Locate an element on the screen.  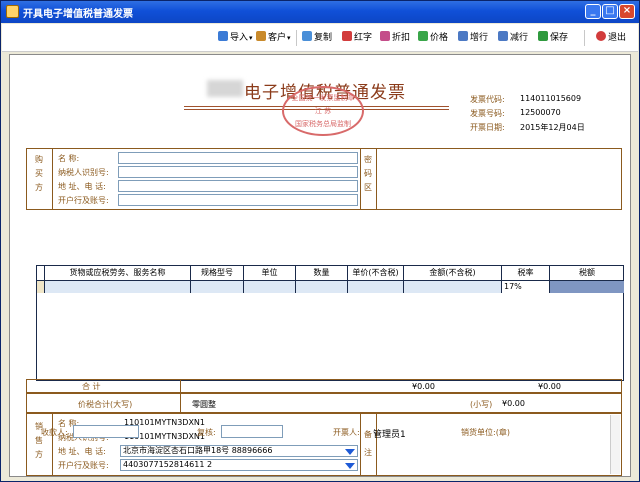
copy-button: 复制 is located at coordinates (317, 38).